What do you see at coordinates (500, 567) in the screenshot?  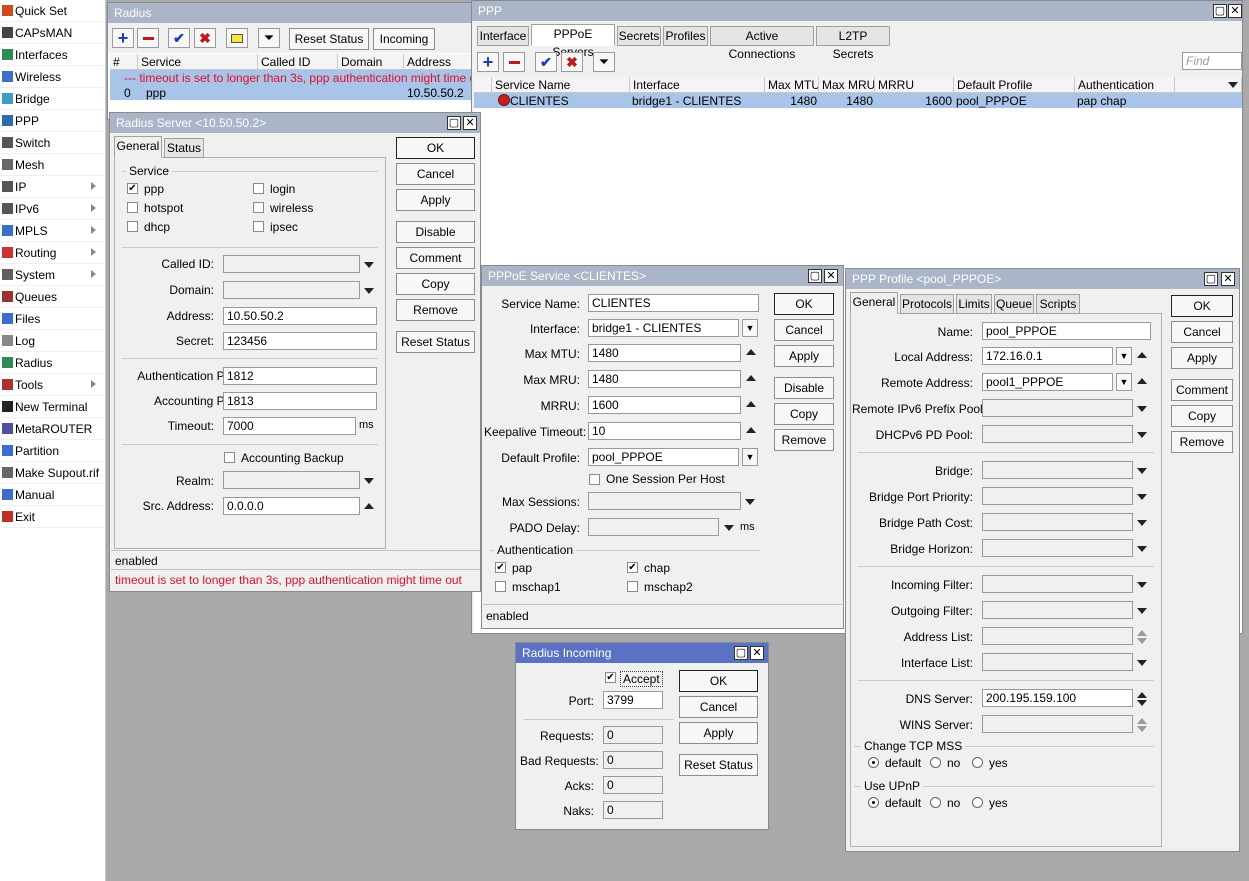 I see `checkbox-pap: ✔` at bounding box center [500, 567].